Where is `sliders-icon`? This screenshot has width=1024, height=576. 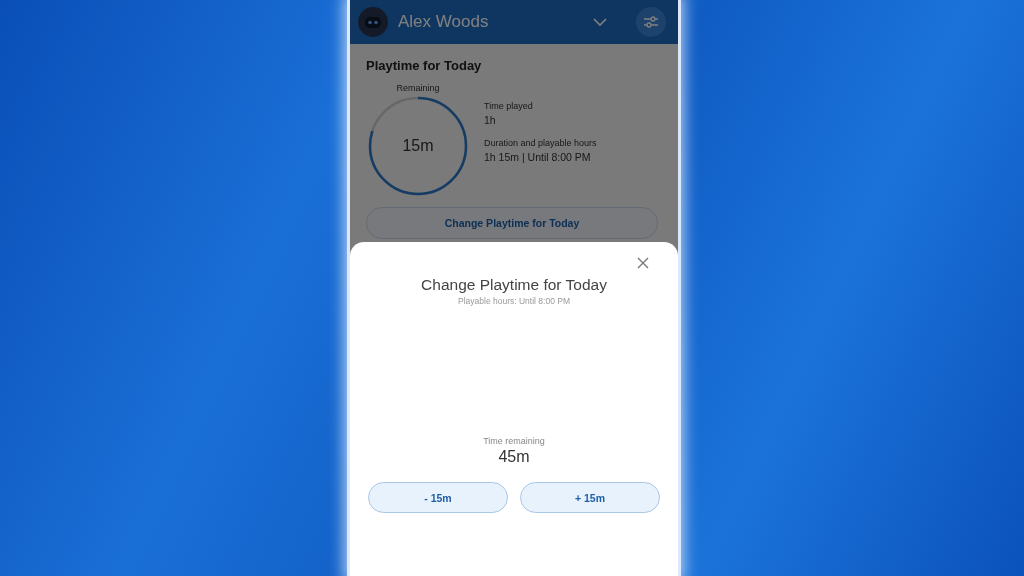 sliders-icon is located at coordinates (651, 22).